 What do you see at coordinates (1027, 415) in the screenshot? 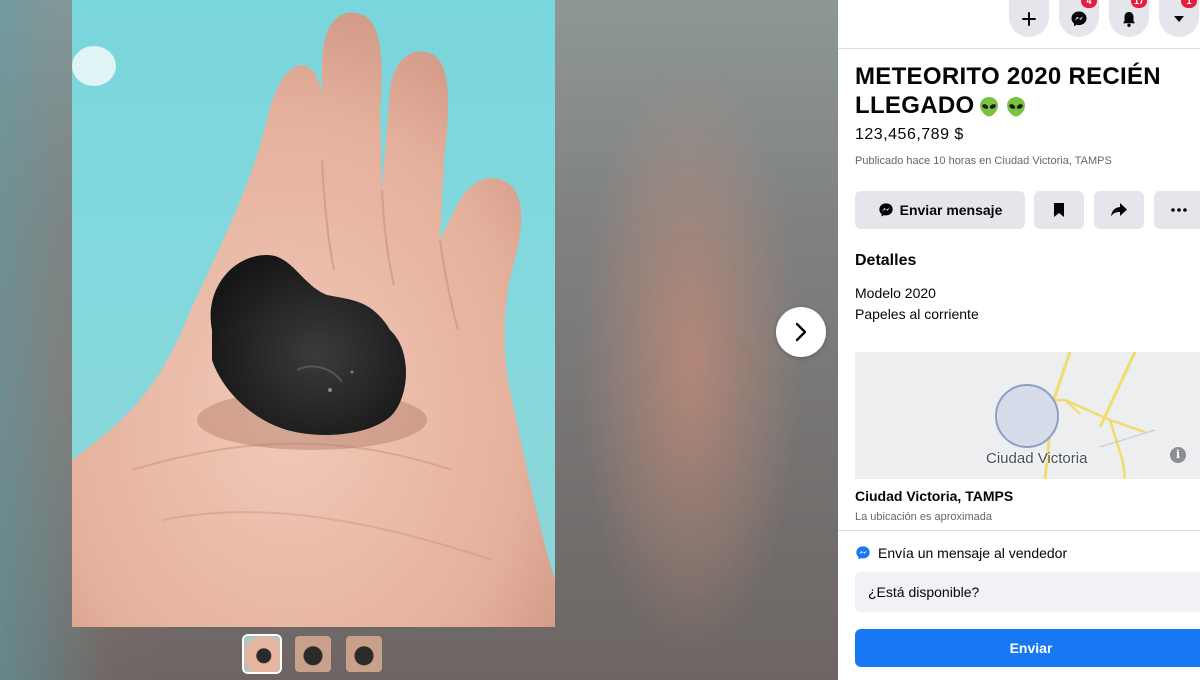
I see `location-map: Ciudad Victoria i` at bounding box center [1027, 415].